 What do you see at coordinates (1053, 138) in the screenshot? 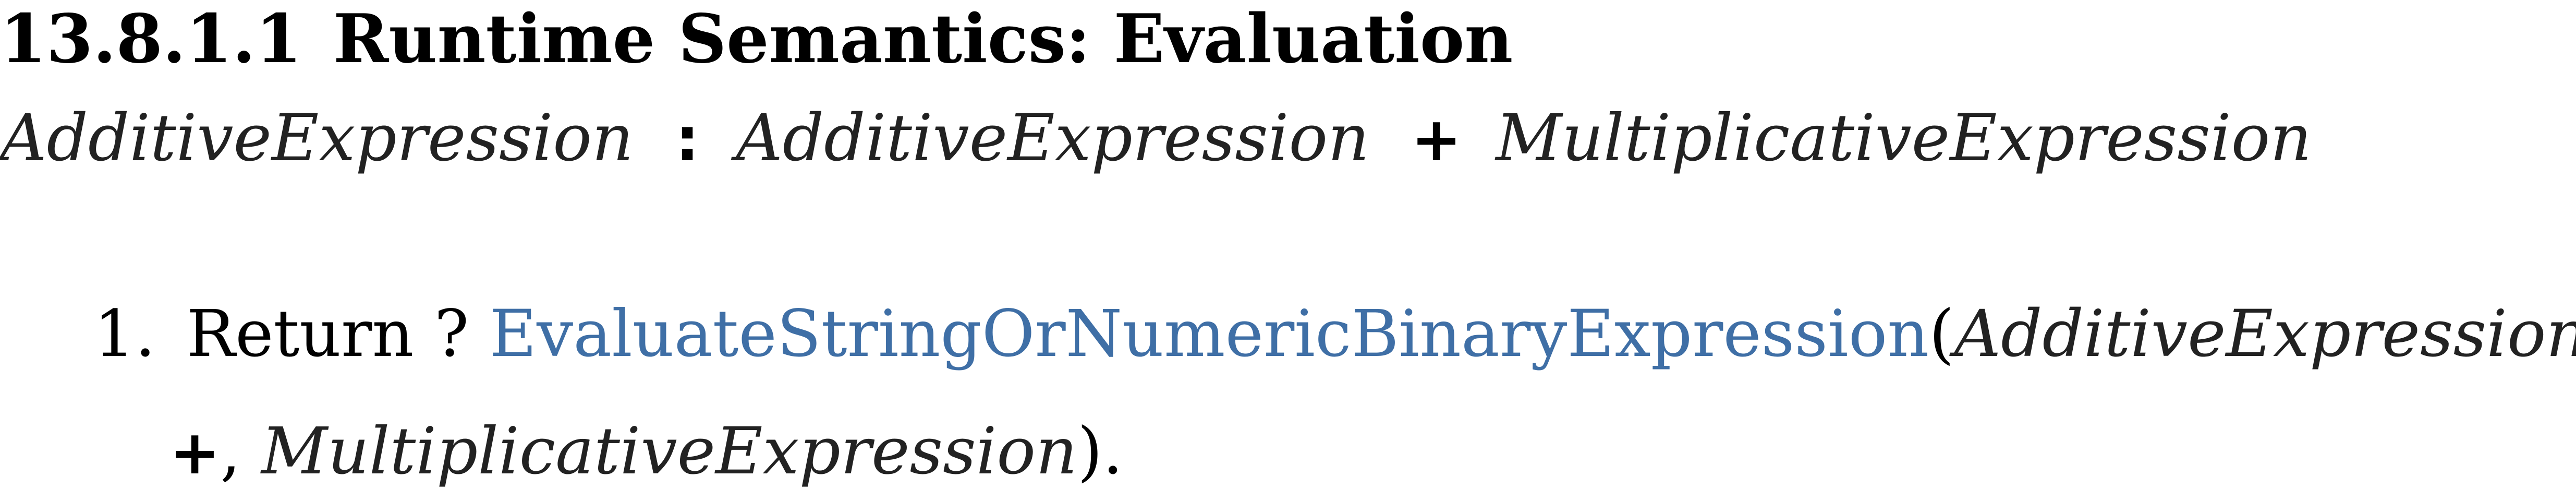
I see `production-rhs-first: AdditiveExpression` at bounding box center [1053, 138].